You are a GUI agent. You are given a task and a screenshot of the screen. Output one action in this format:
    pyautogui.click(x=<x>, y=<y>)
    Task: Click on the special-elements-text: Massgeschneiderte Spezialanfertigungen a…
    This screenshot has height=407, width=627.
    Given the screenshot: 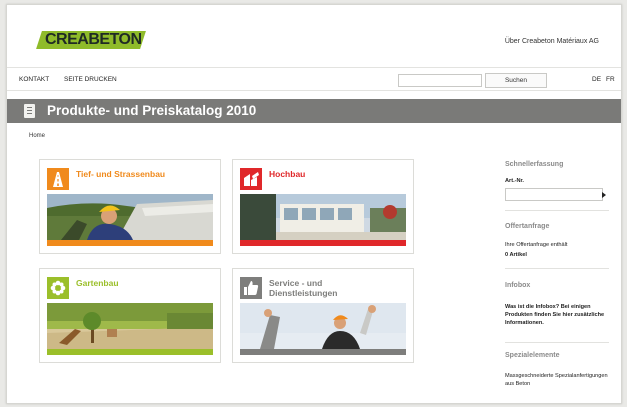 What is the action you would take?
    pyautogui.click(x=556, y=380)
    